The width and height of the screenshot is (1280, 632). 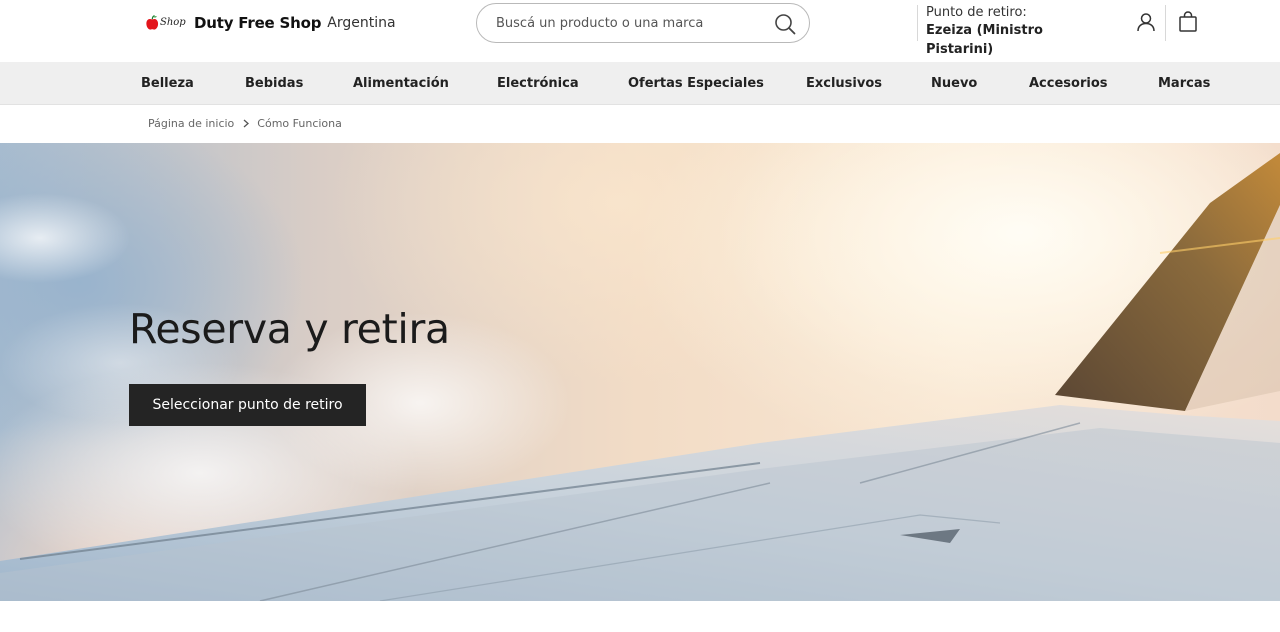 I want to click on cart-button, so click(x=1188, y=22).